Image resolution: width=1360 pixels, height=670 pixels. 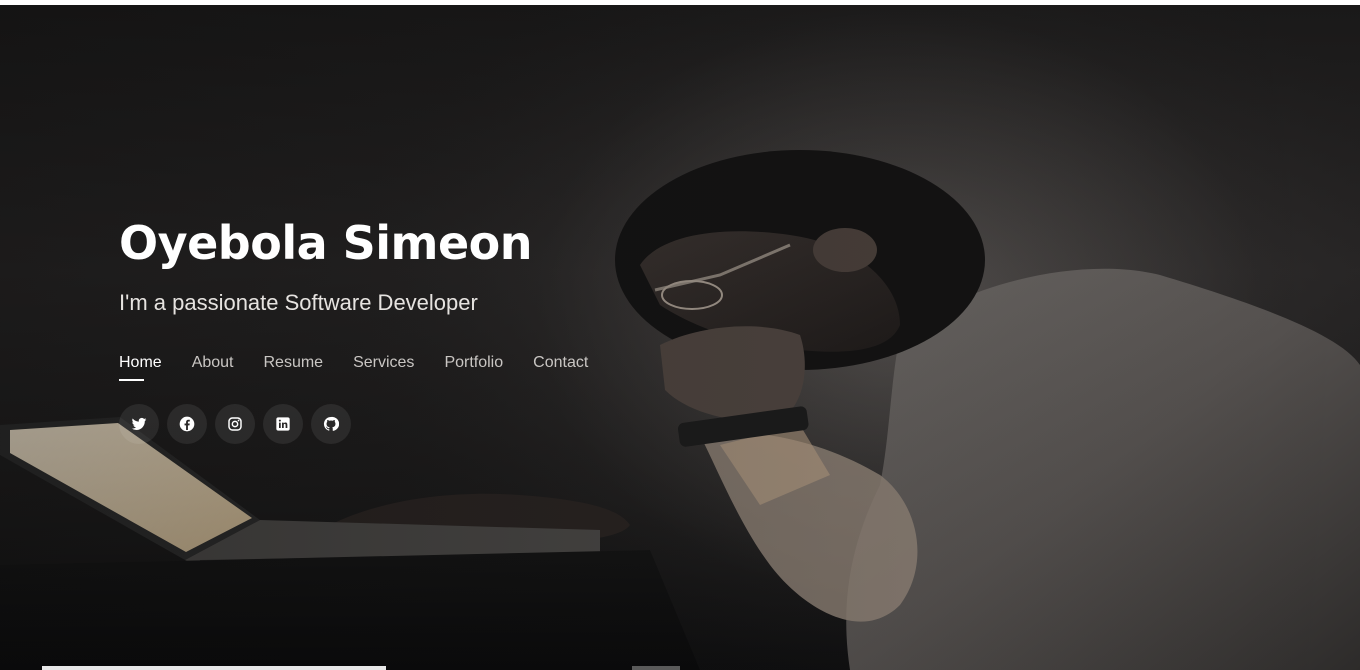 What do you see at coordinates (326, 243) in the screenshot?
I see `hero-name: Oyebola Simeon` at bounding box center [326, 243].